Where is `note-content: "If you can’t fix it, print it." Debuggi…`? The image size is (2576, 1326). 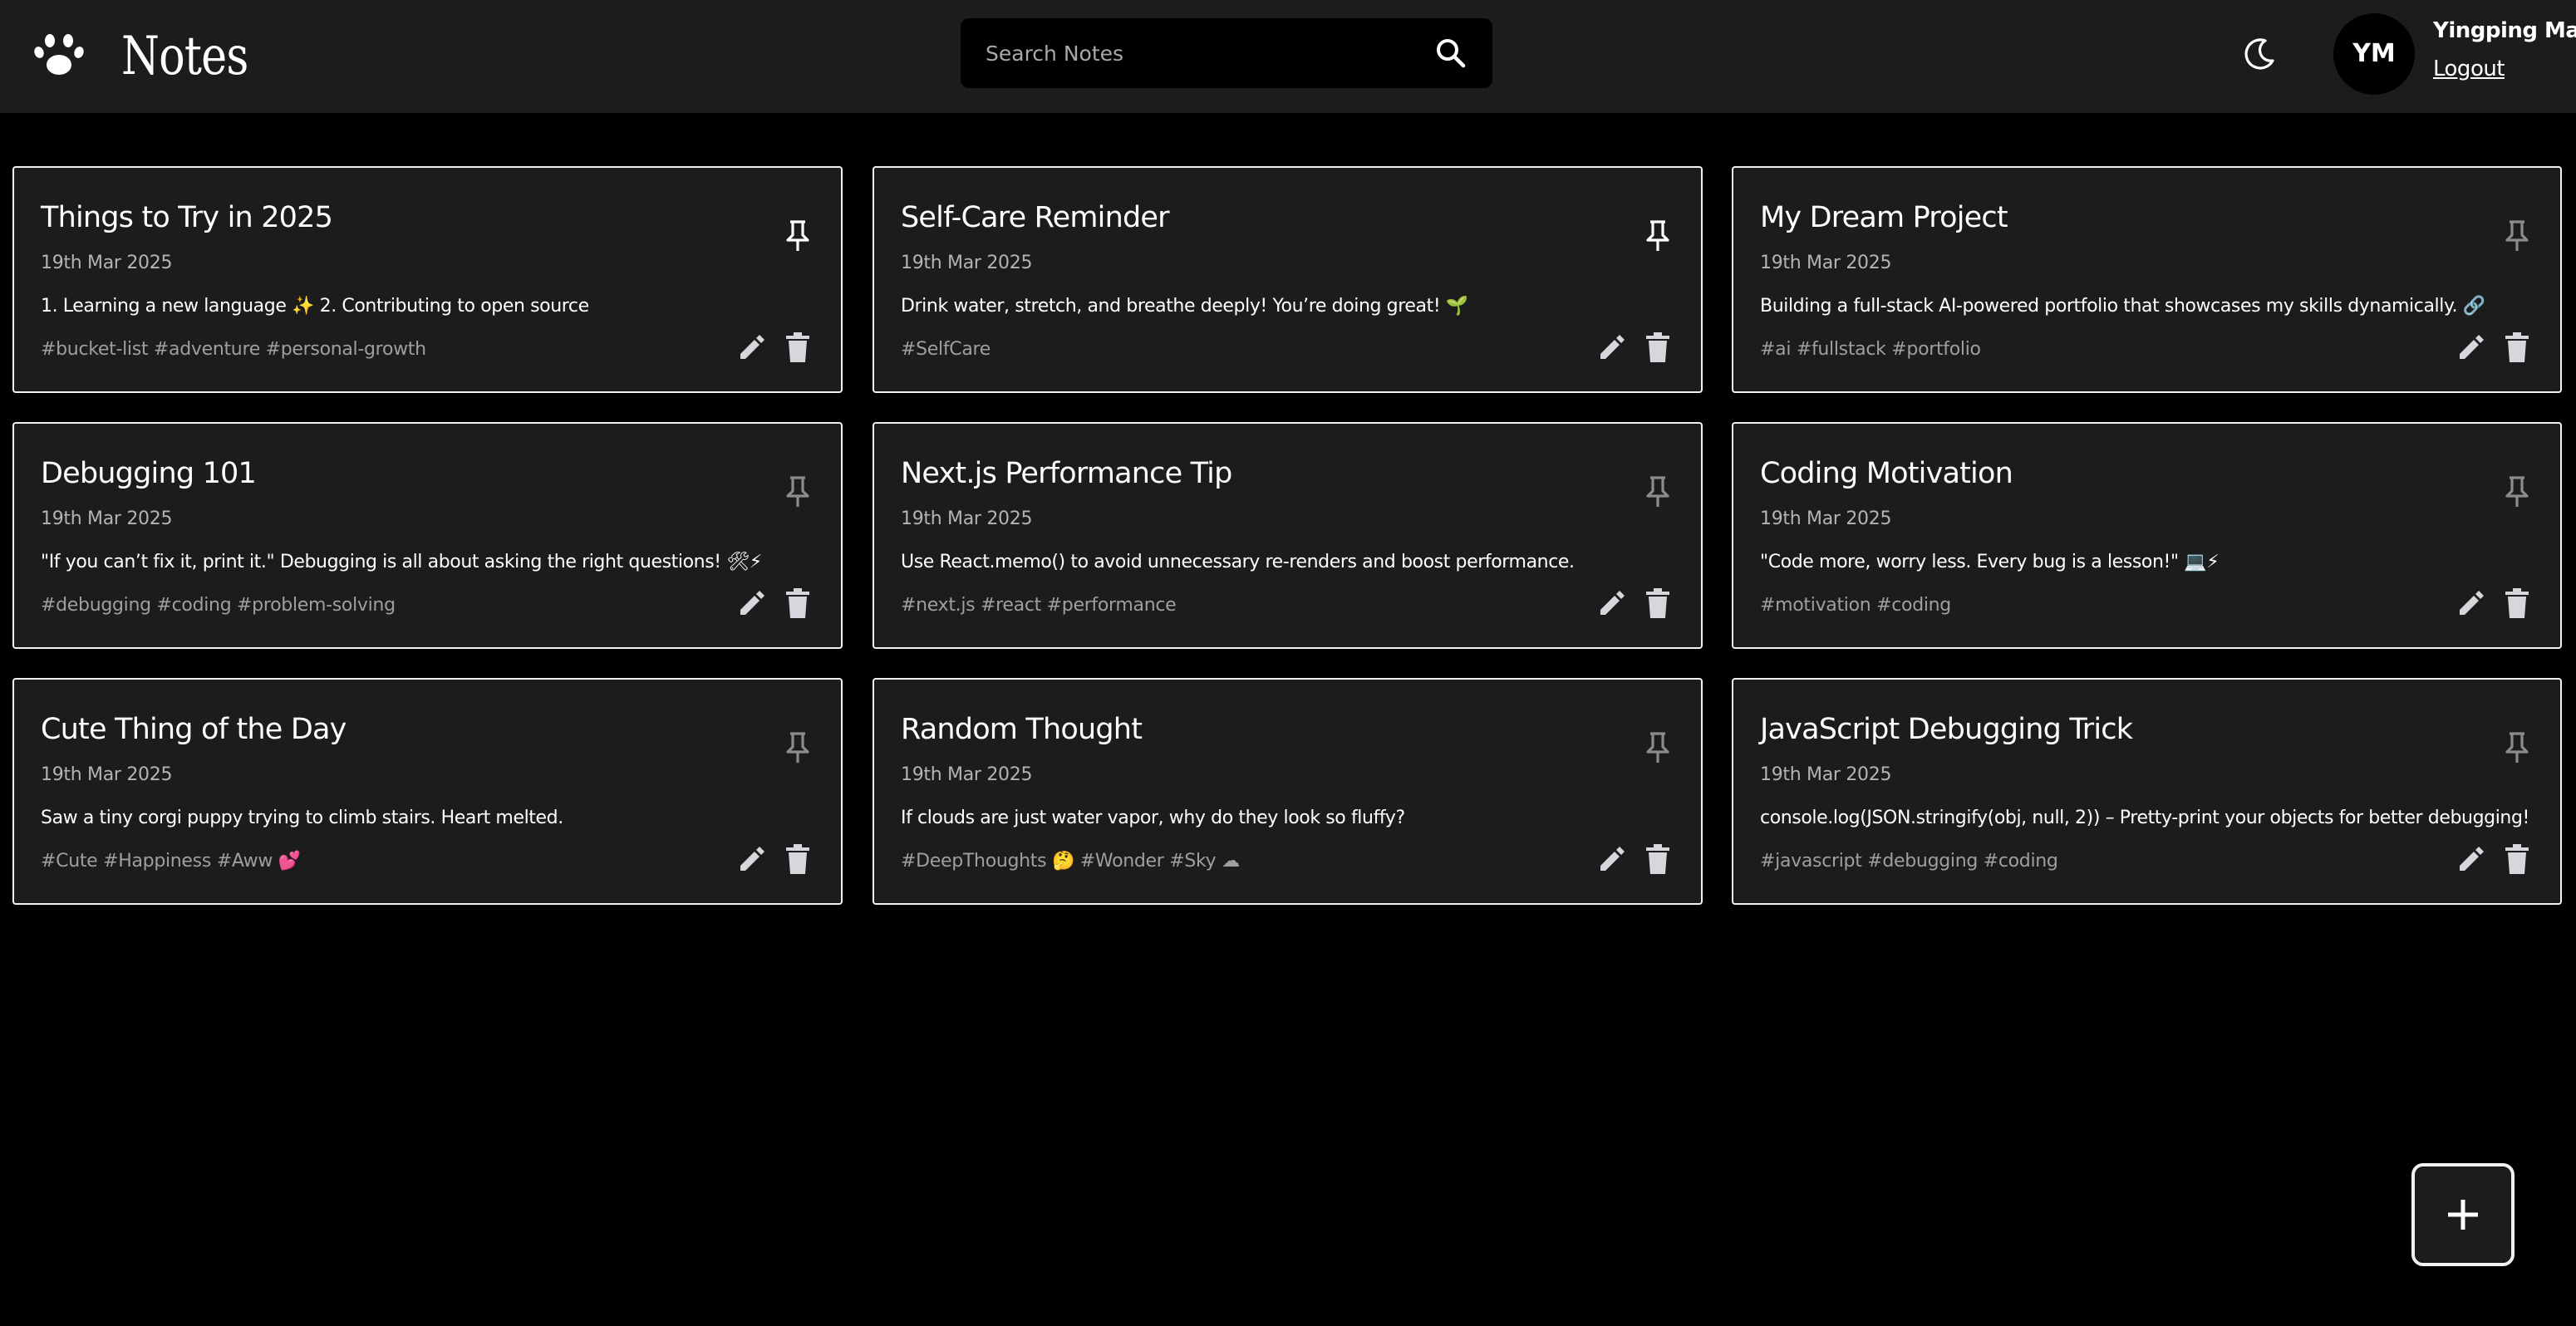 note-content: "If you can’t fix it, print it." Debuggi… is located at coordinates (401, 562).